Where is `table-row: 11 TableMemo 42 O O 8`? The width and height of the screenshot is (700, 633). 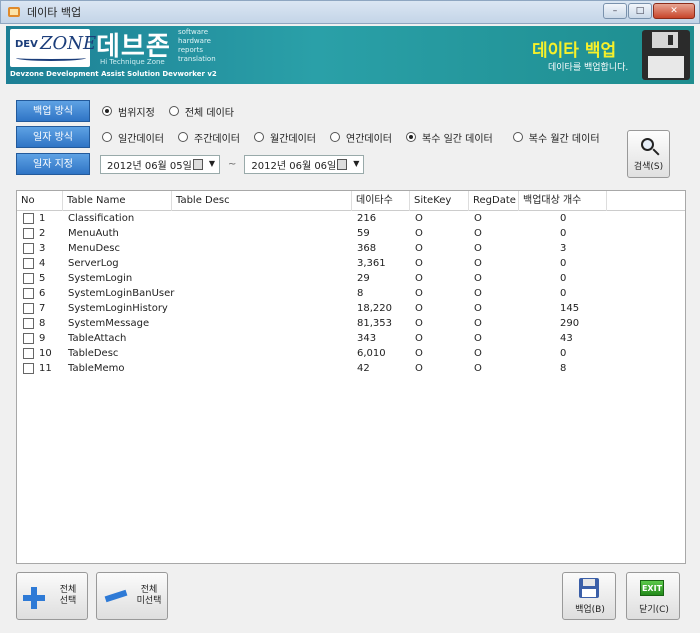 table-row: 11 TableMemo 42 O O 8 is located at coordinates (351, 368).